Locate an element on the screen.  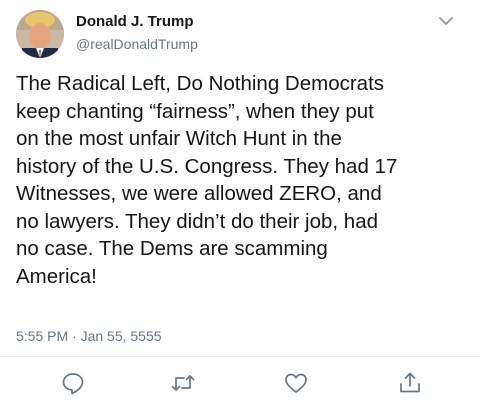
like-button is located at coordinates (296, 383).